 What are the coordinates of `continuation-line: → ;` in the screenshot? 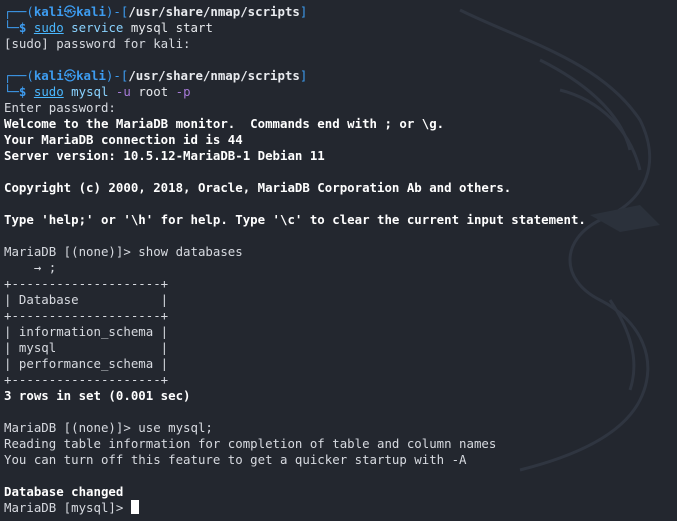 It's located at (30, 267).